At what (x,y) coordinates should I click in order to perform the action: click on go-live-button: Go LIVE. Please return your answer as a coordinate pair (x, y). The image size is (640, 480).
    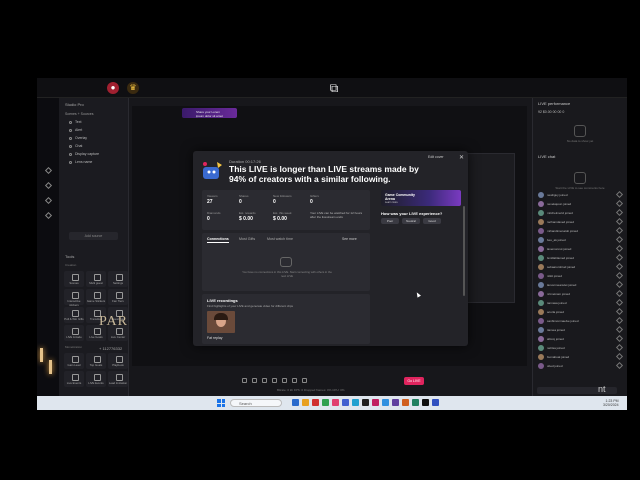
    Looking at the image, I should click on (414, 381).